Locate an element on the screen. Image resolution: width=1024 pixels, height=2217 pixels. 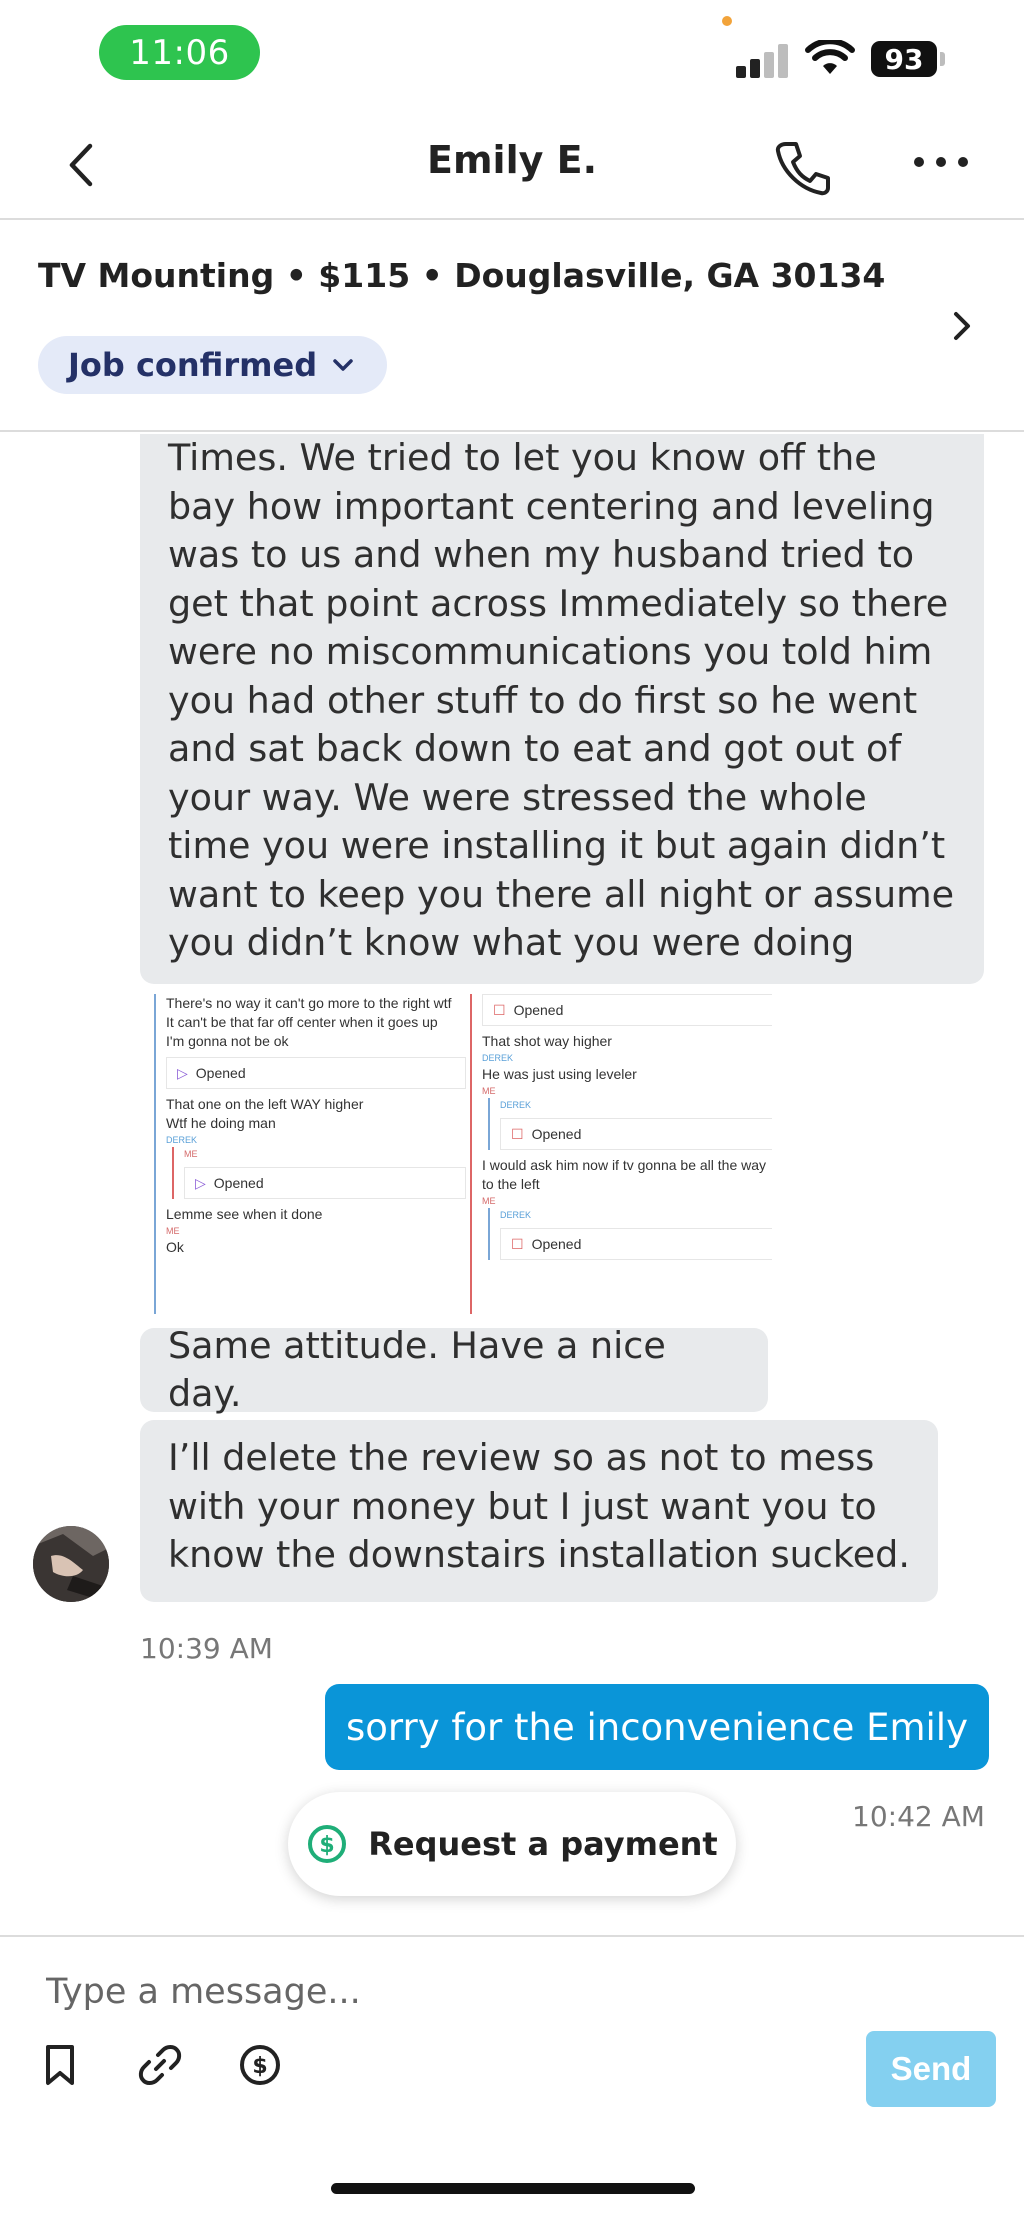
shot-text: Wtf he doing man is located at coordinates (221, 1123).